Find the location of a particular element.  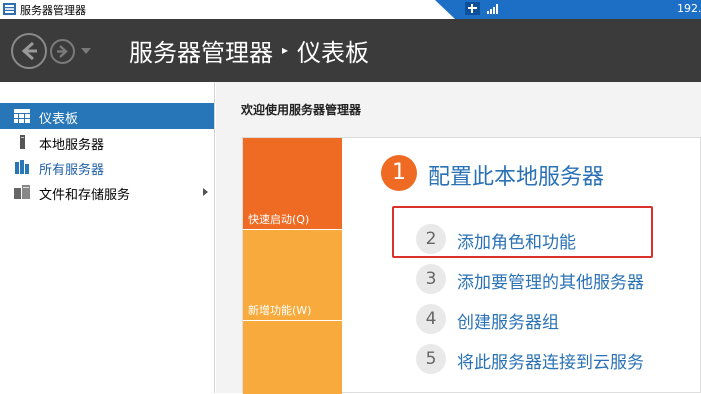

back-button is located at coordinates (29, 51).